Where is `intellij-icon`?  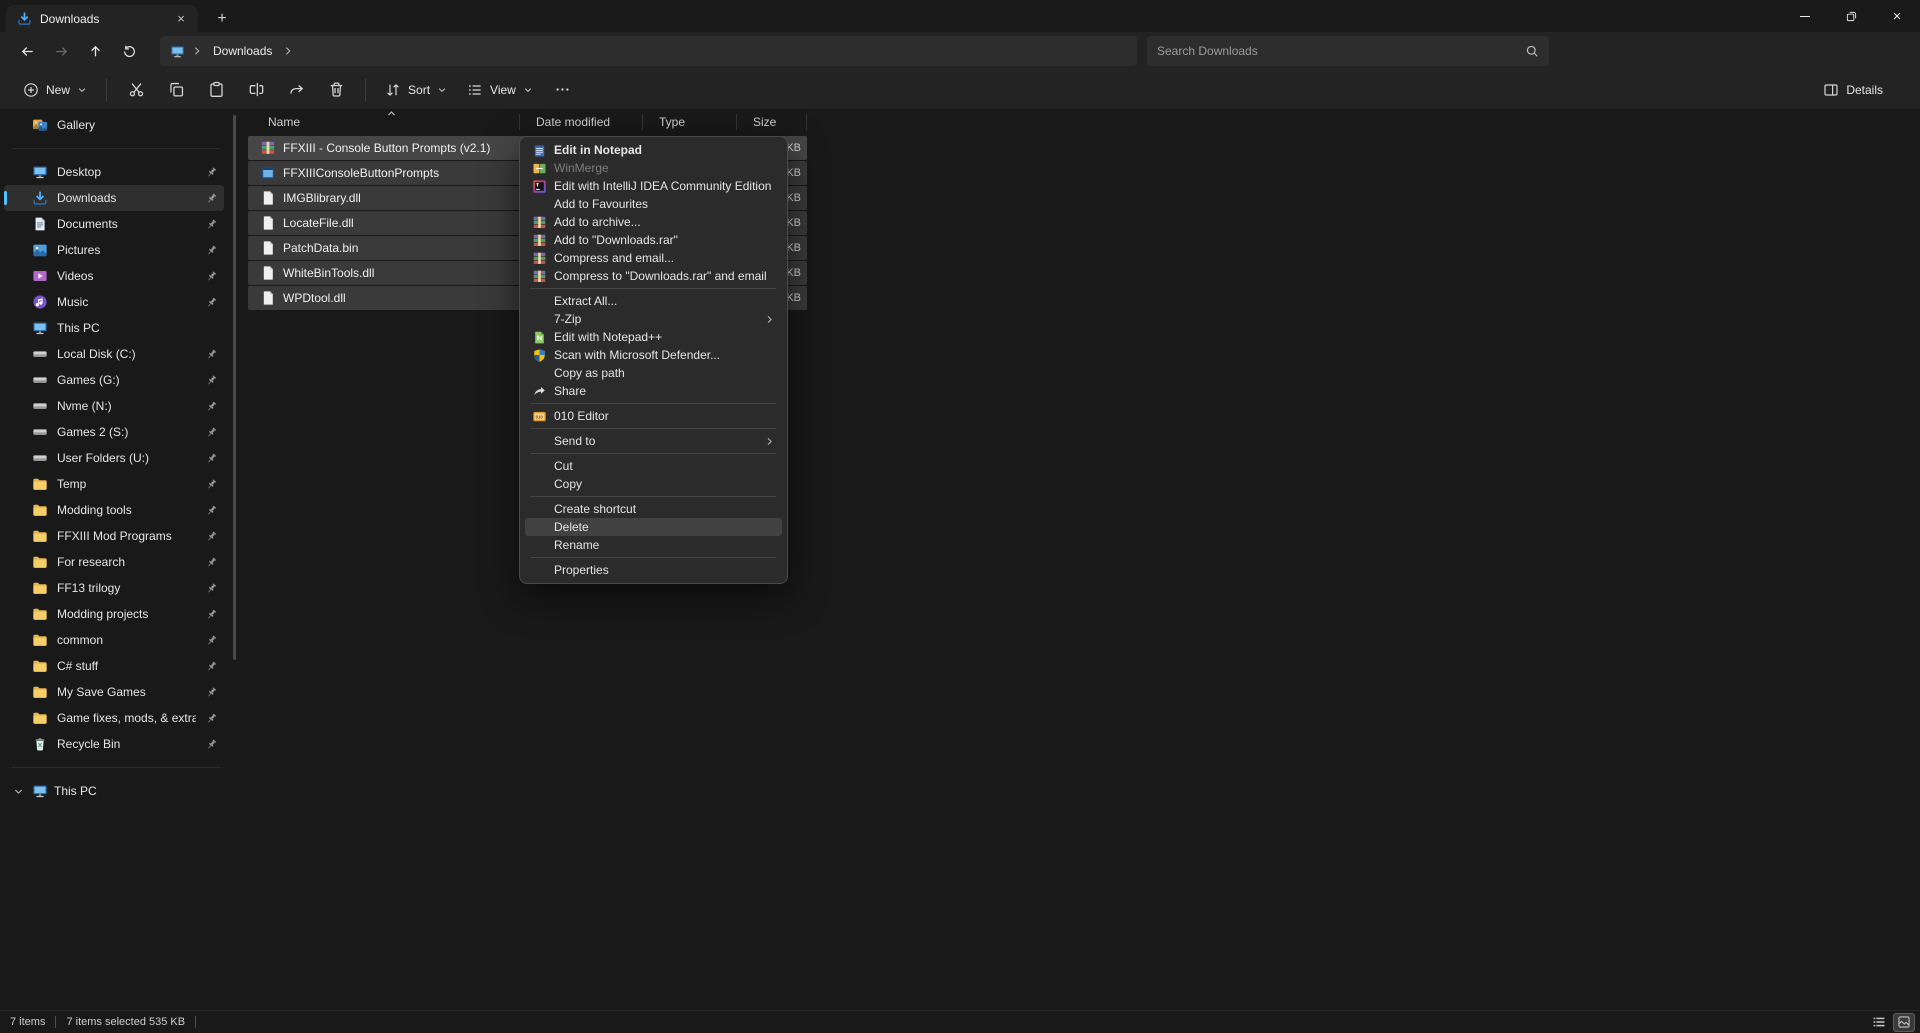 intellij-icon is located at coordinates (539, 186).